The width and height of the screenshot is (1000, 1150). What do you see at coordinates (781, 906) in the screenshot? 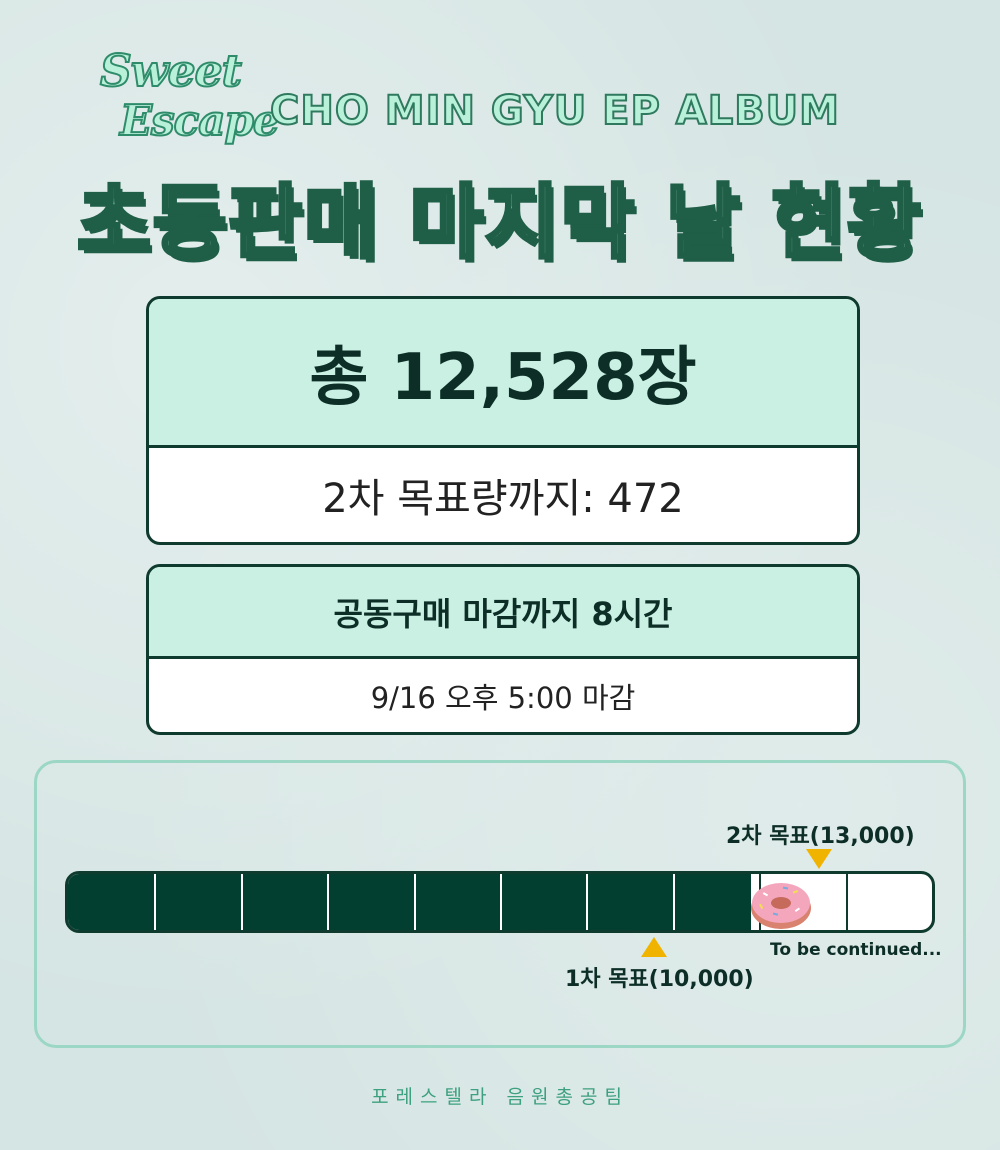
I see `donut-icon` at bounding box center [781, 906].